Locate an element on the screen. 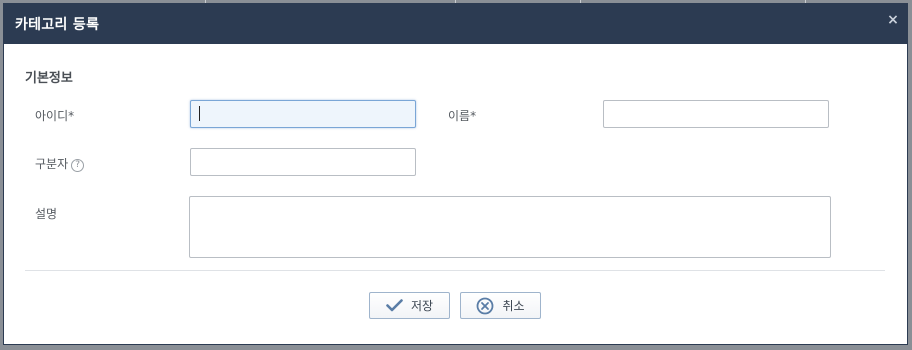 This screenshot has height=350, width=912. close-icon: × is located at coordinates (893, 20).